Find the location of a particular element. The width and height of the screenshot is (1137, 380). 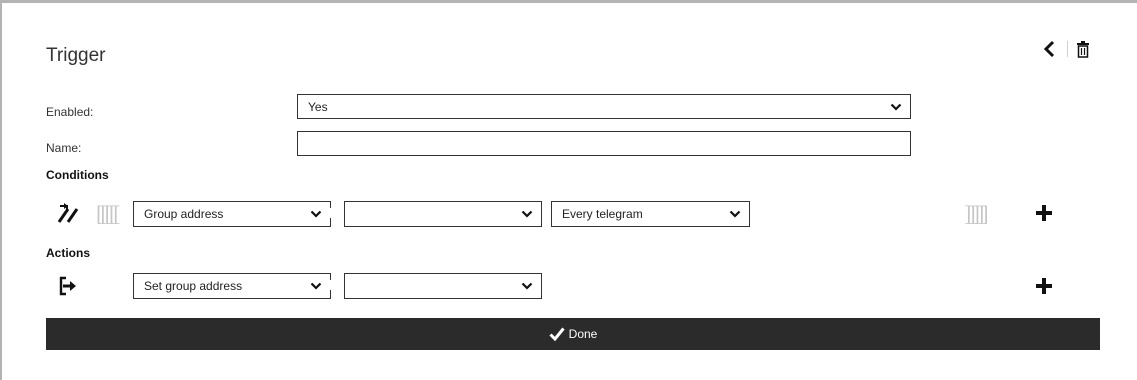

sign-in-icon is located at coordinates (68, 288).